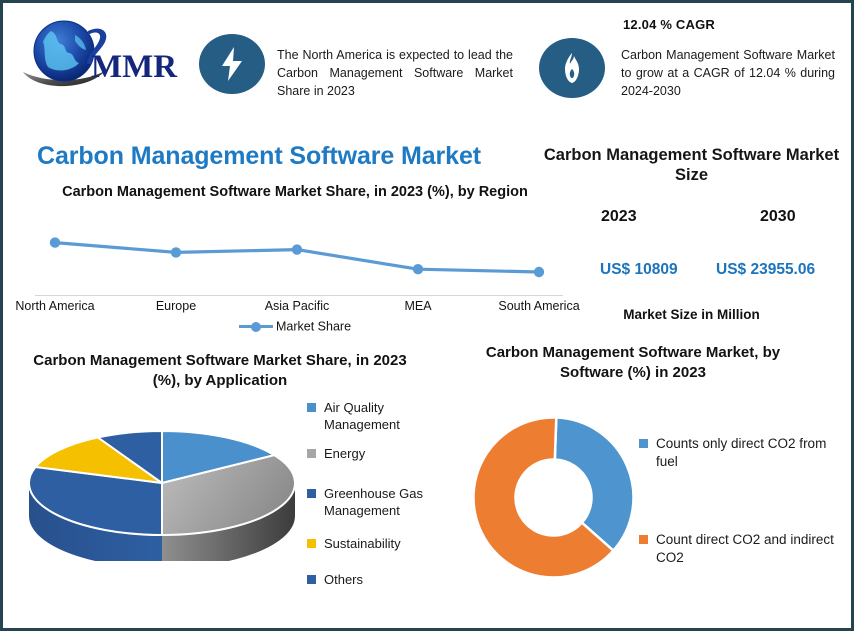  I want to click on line-x-label-1: Europe, so click(176, 306).